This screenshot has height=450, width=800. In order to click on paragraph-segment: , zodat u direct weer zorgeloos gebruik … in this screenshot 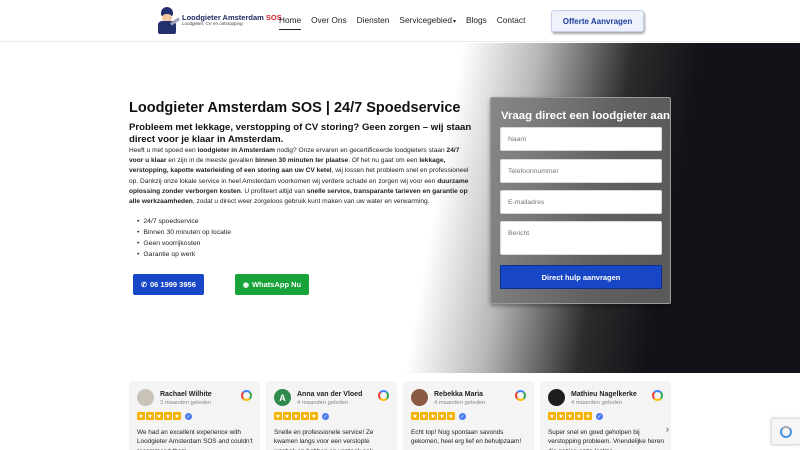, I will do `click(311, 202)`.